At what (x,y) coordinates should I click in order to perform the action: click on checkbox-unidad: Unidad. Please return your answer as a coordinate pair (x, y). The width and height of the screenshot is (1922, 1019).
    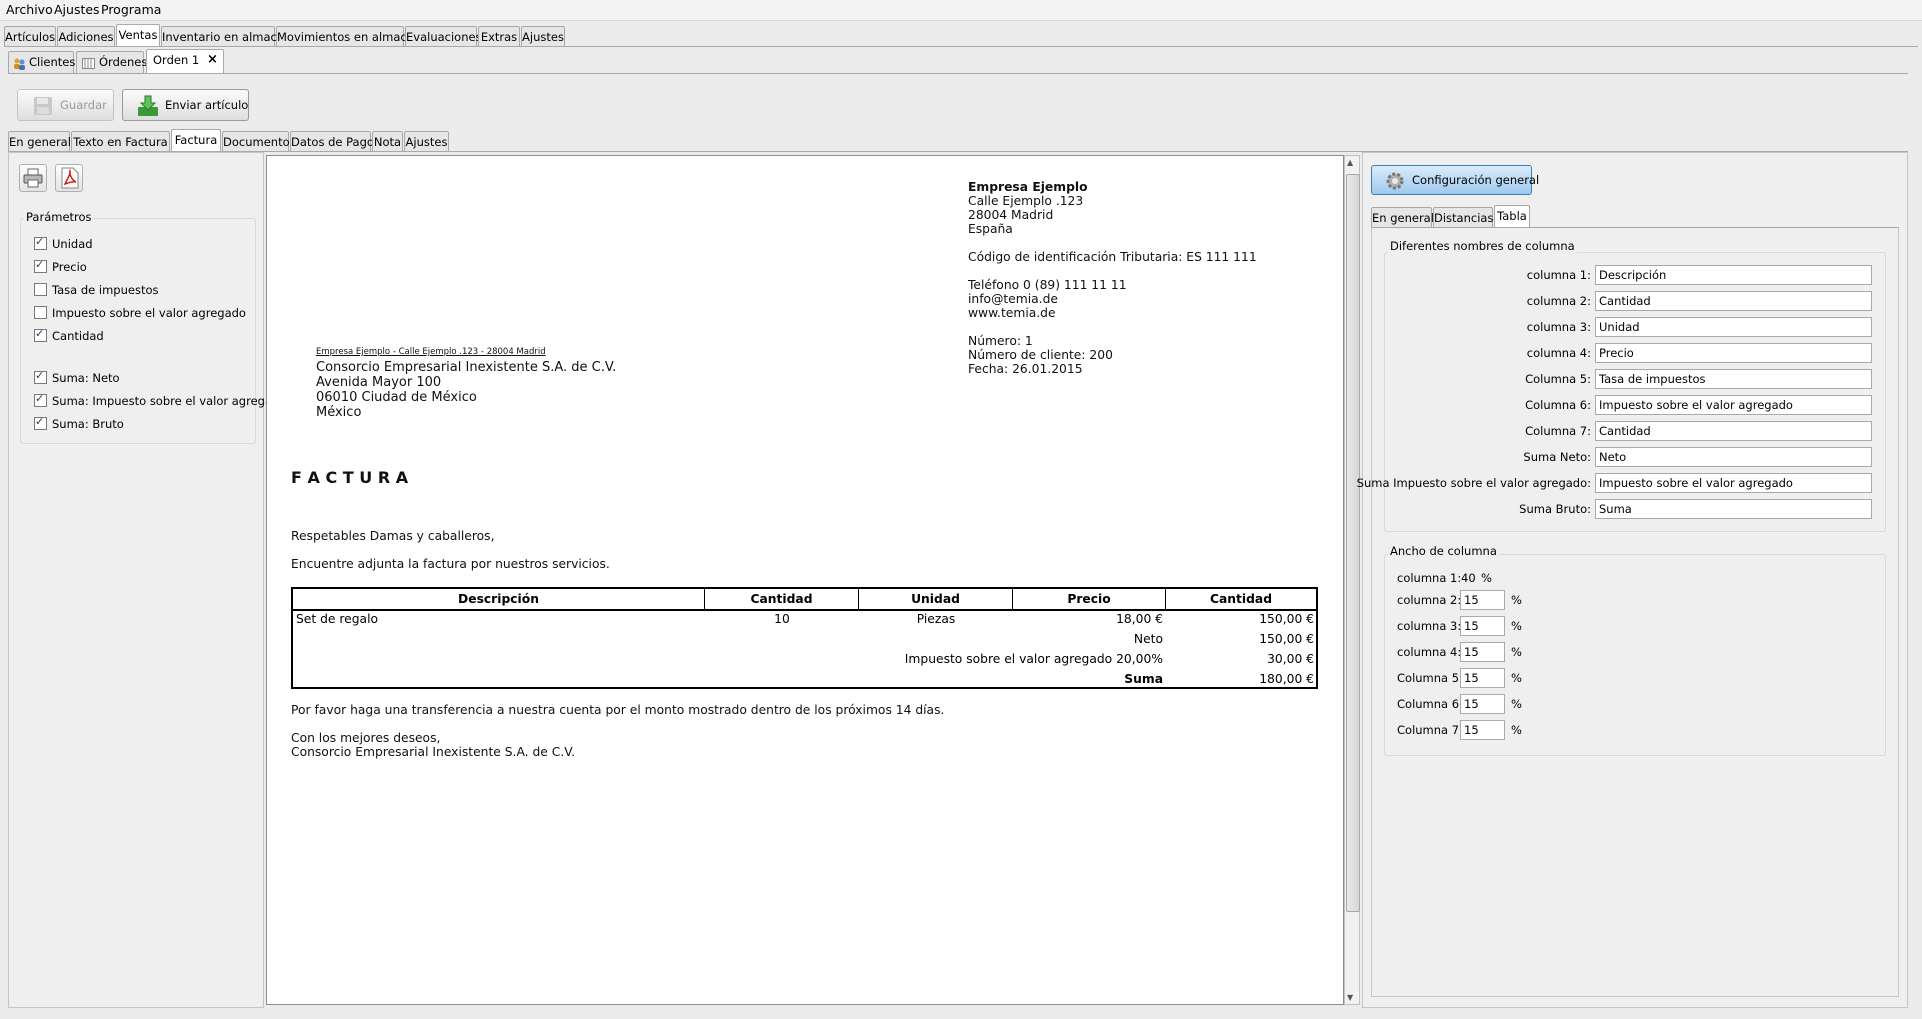
    Looking at the image, I should click on (63, 244).